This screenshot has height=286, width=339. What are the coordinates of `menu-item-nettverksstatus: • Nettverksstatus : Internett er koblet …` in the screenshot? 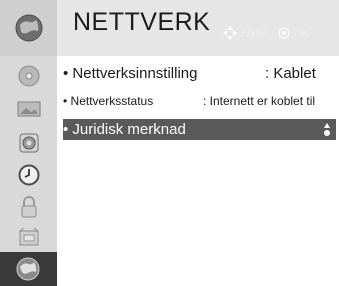 It's located at (201, 101).